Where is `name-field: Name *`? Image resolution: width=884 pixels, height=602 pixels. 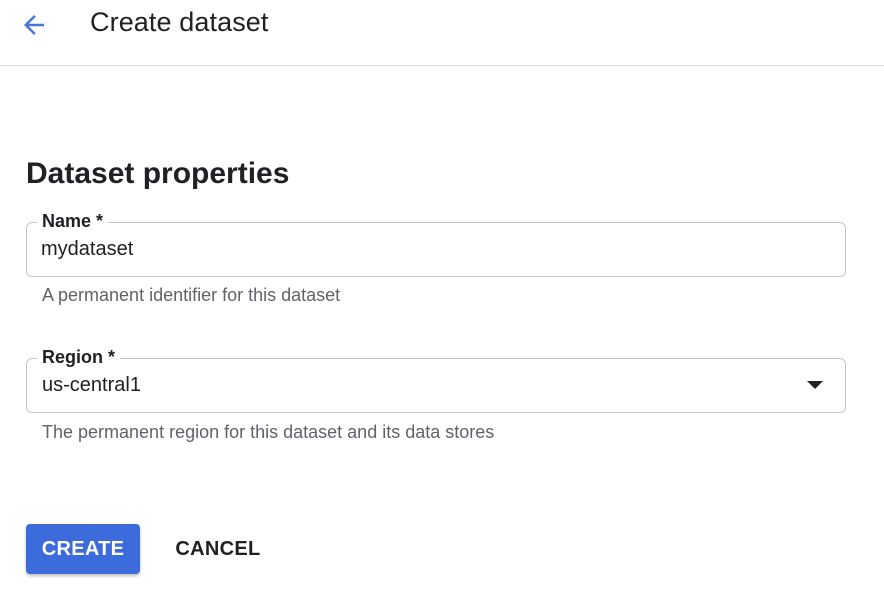 name-field: Name * is located at coordinates (436, 243).